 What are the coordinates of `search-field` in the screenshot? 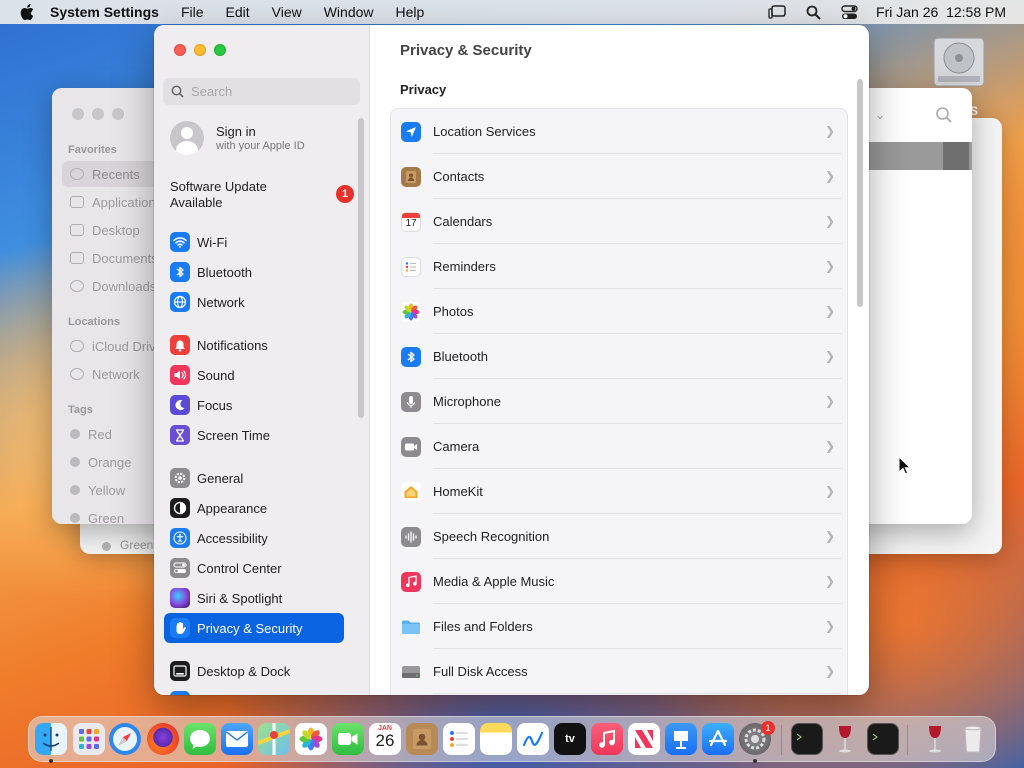 It's located at (261, 91).